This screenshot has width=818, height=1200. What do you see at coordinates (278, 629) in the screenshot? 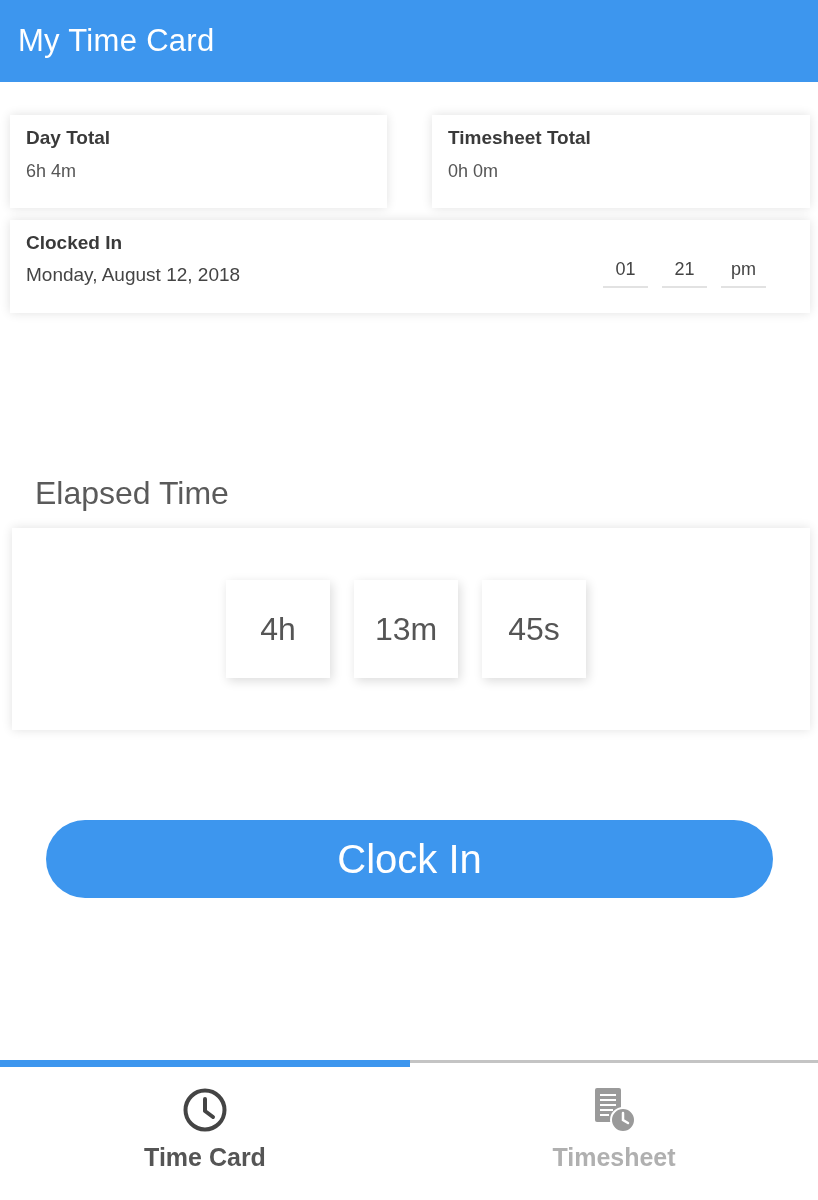
I see `elapsed-time-tile: 4h` at bounding box center [278, 629].